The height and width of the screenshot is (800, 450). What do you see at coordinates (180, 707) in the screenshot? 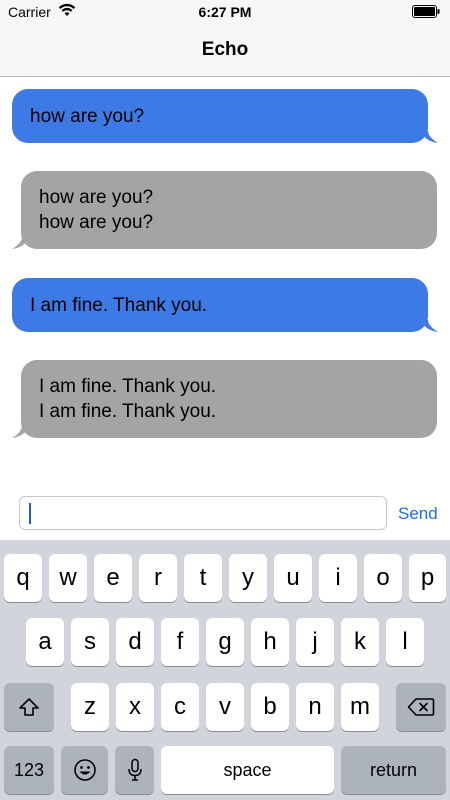
I see `key-c: c` at bounding box center [180, 707].